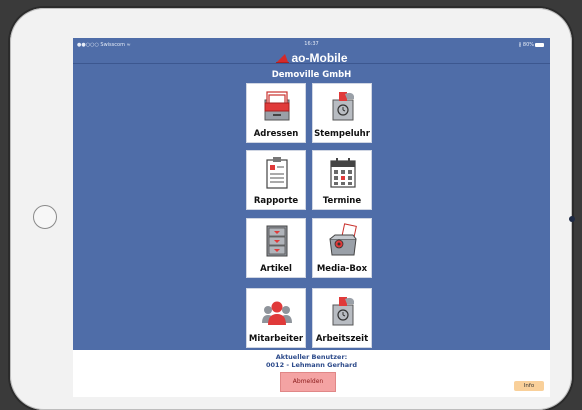 The height and width of the screenshot is (410, 582). What do you see at coordinates (277, 241) in the screenshot?
I see `cabinet-icon` at bounding box center [277, 241].